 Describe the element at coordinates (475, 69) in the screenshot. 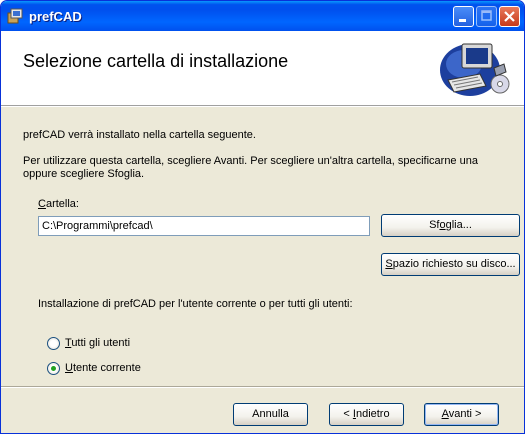

I see `computer-setup-icon` at that location.